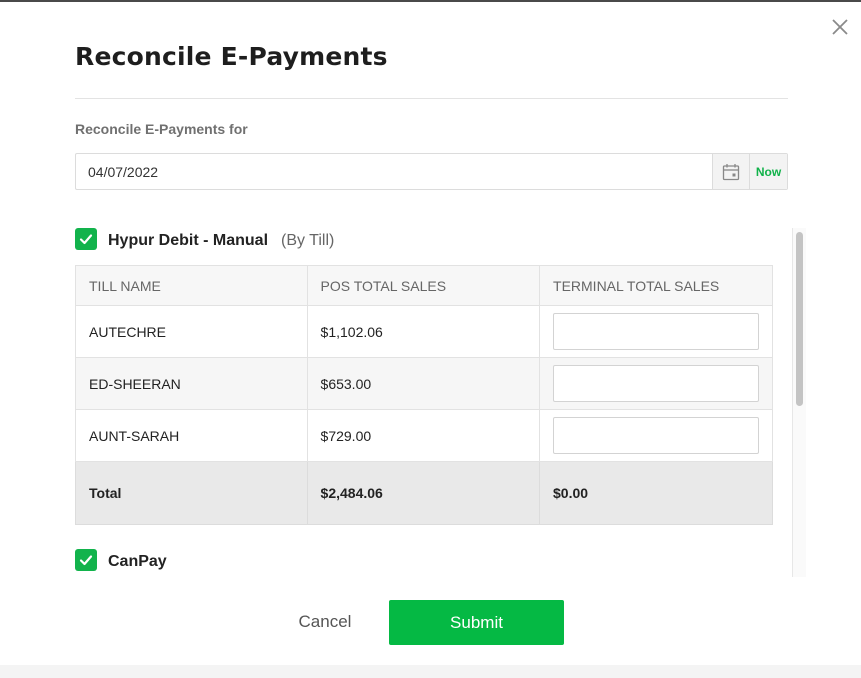 The width and height of the screenshot is (861, 678). I want to click on section-title: Hypur Debit - Manual, so click(188, 240).